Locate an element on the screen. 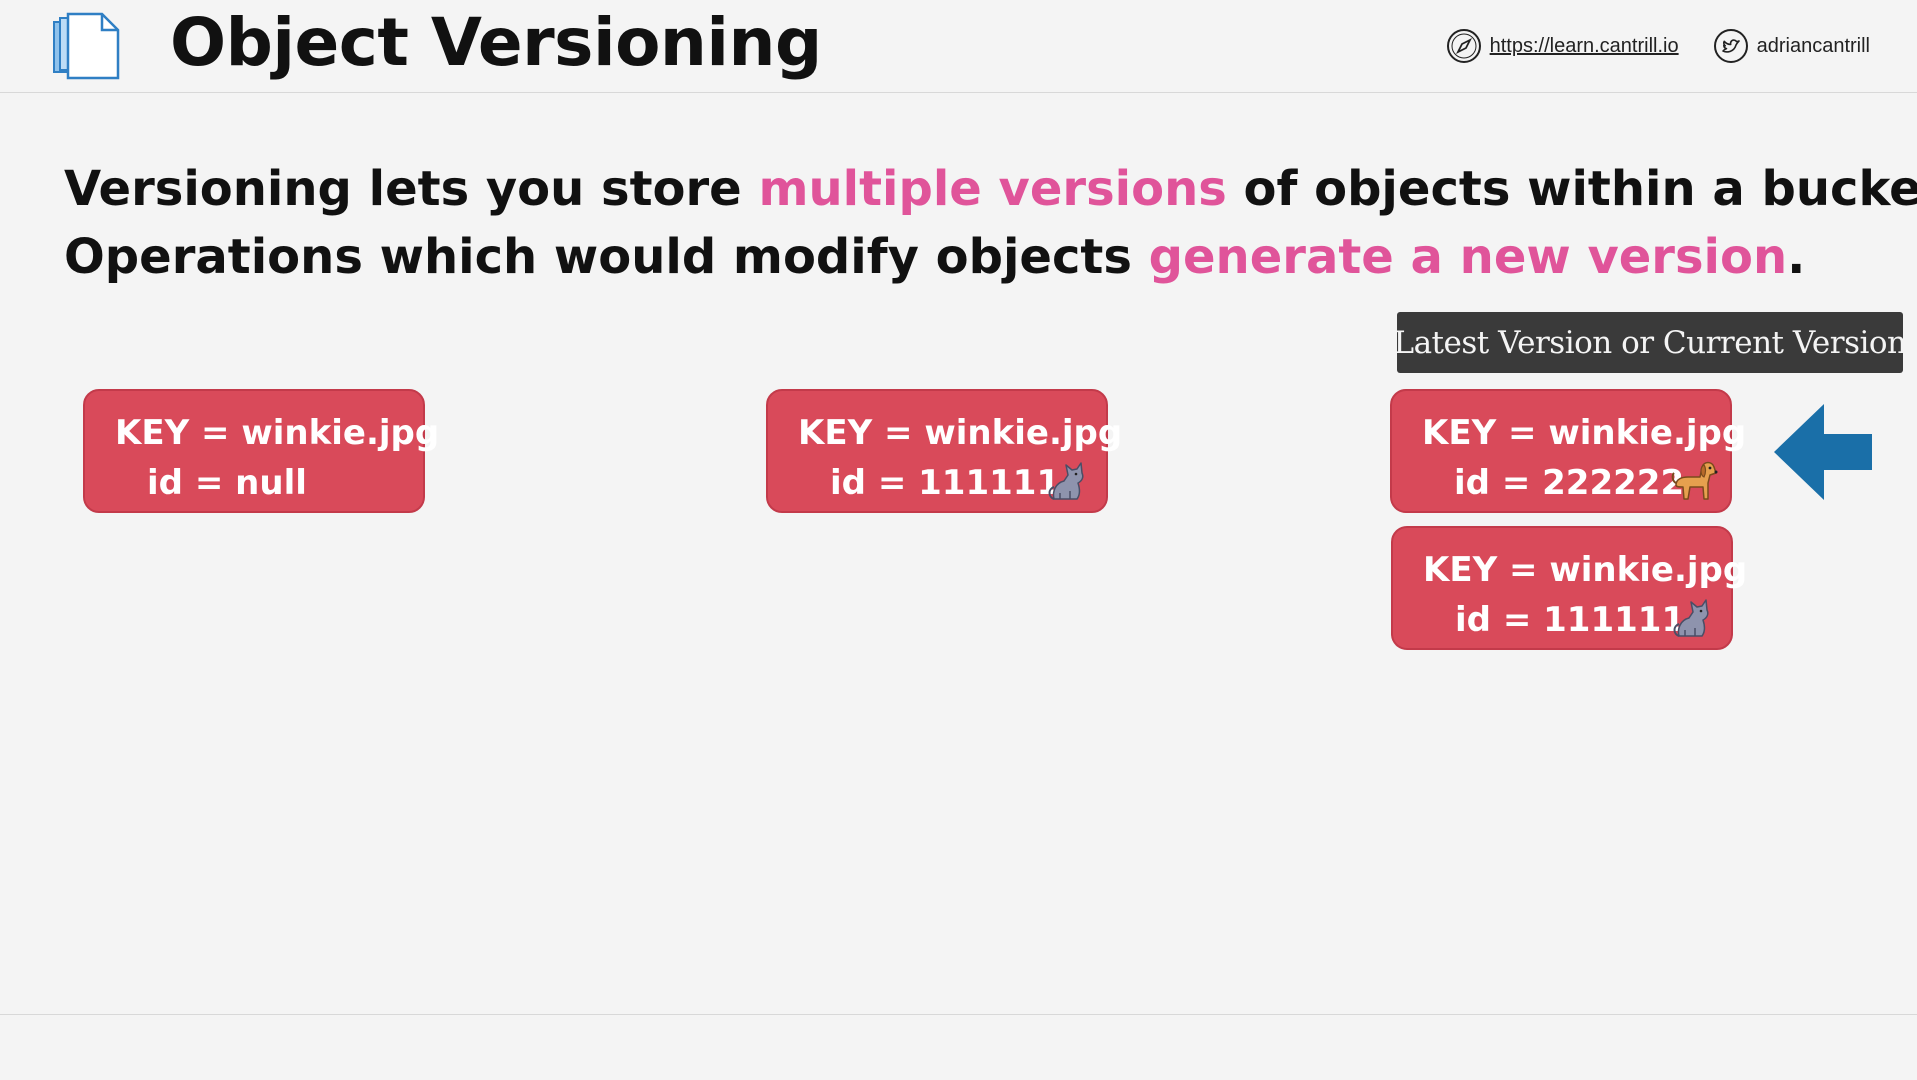  page-title: Object Versioning is located at coordinates (496, 42).